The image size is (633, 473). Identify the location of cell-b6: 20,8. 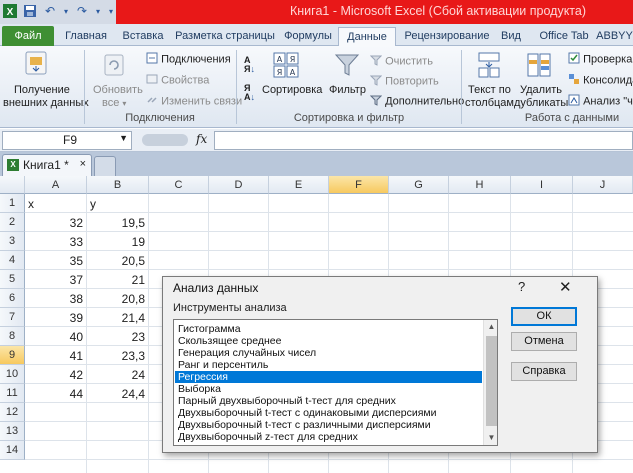
(118, 298).